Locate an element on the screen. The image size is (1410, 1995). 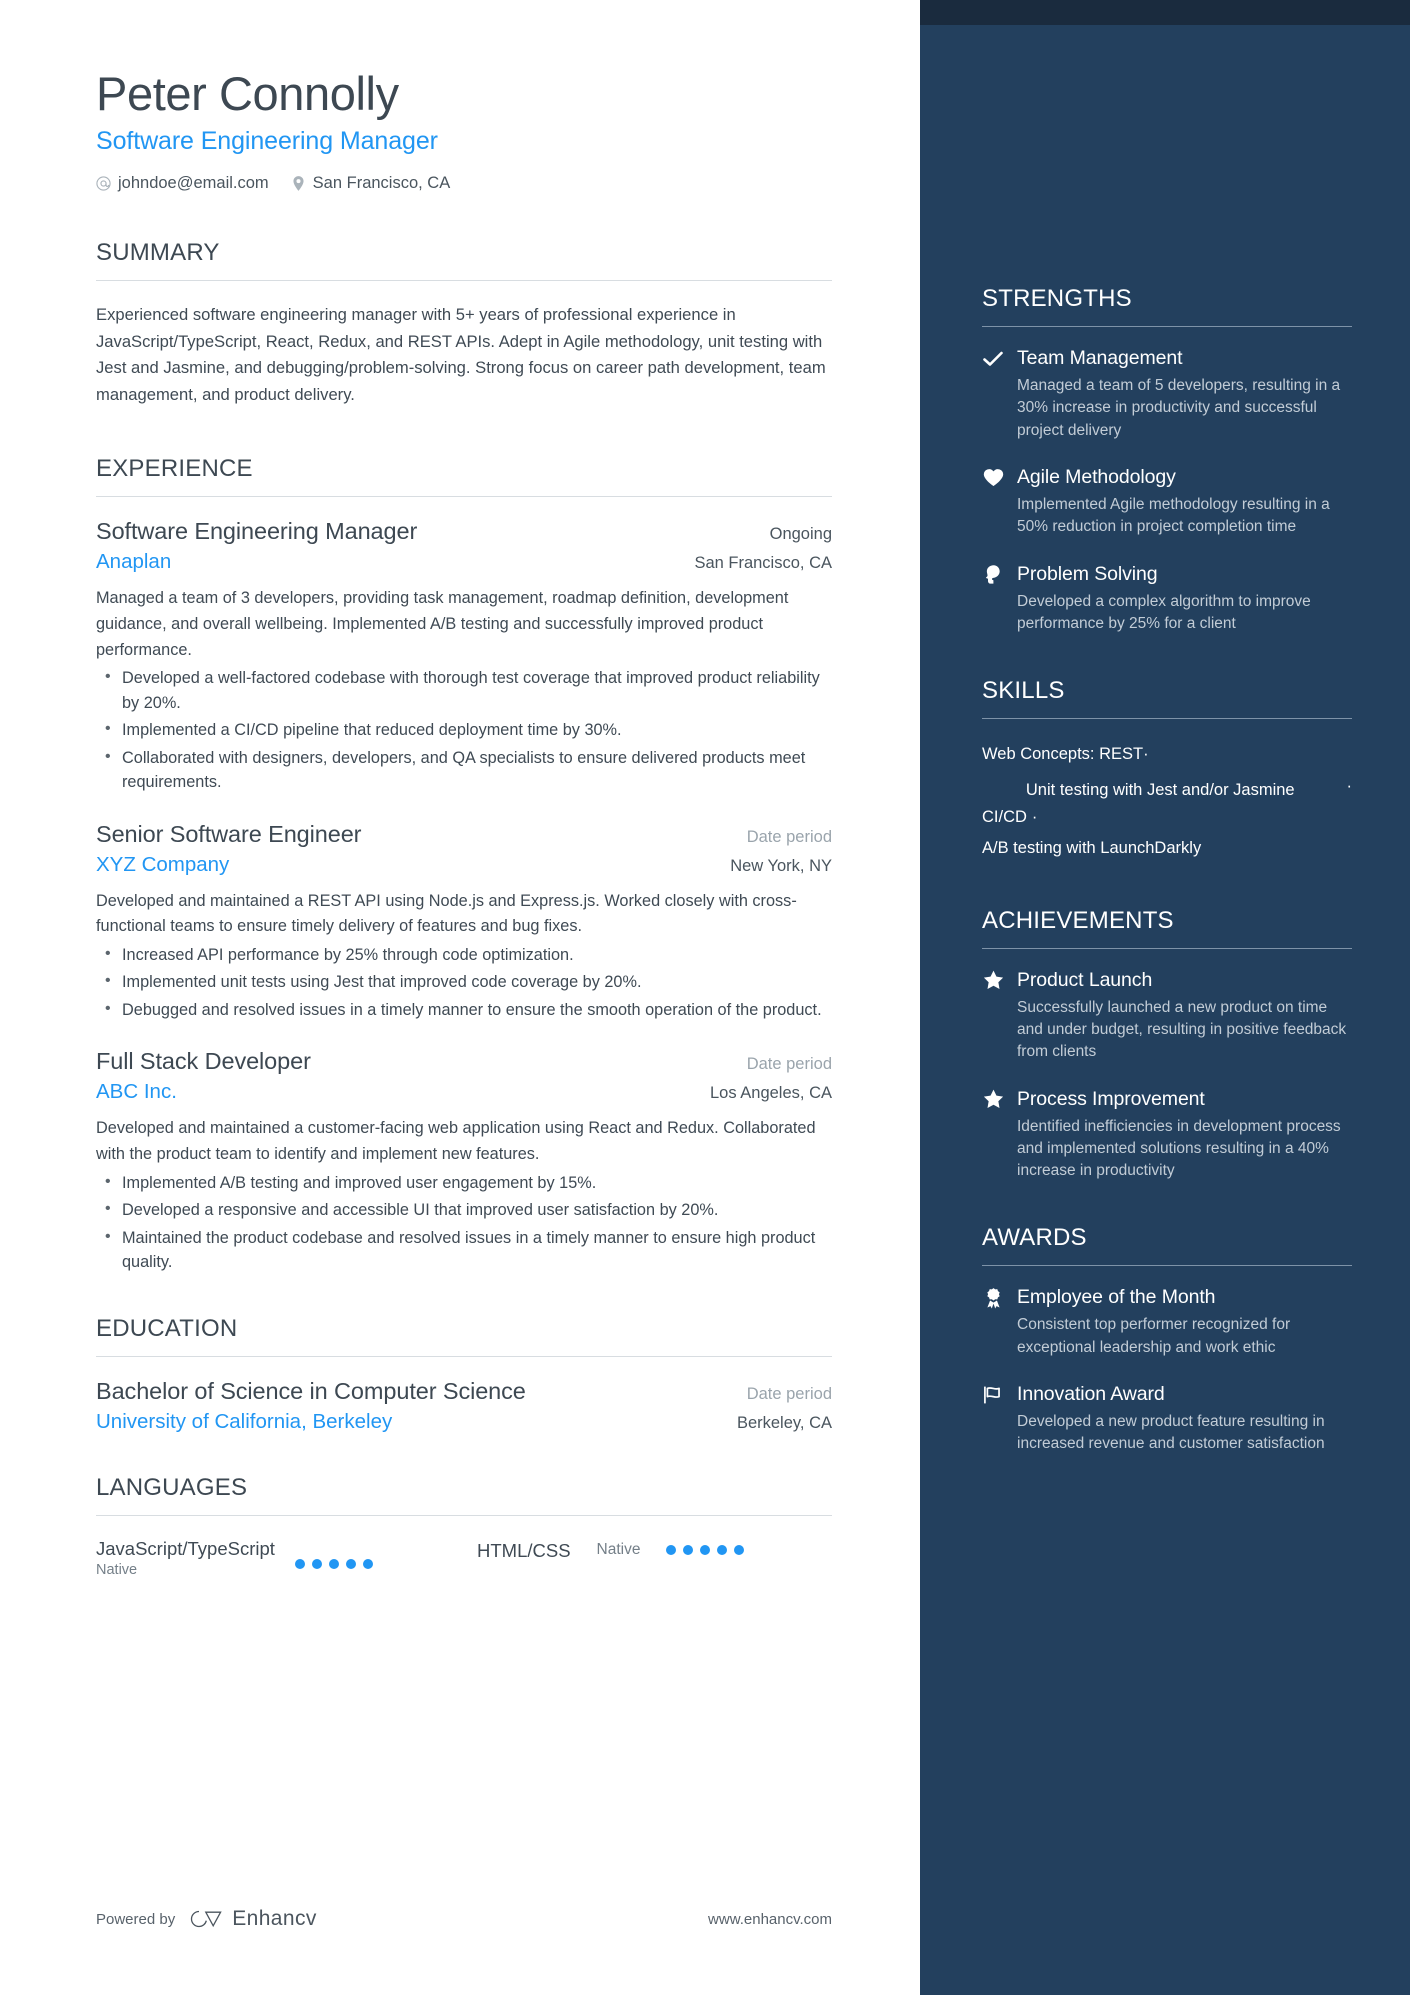
skill-item: A/B testing with LaunchDarkly is located at coordinates (1092, 848).